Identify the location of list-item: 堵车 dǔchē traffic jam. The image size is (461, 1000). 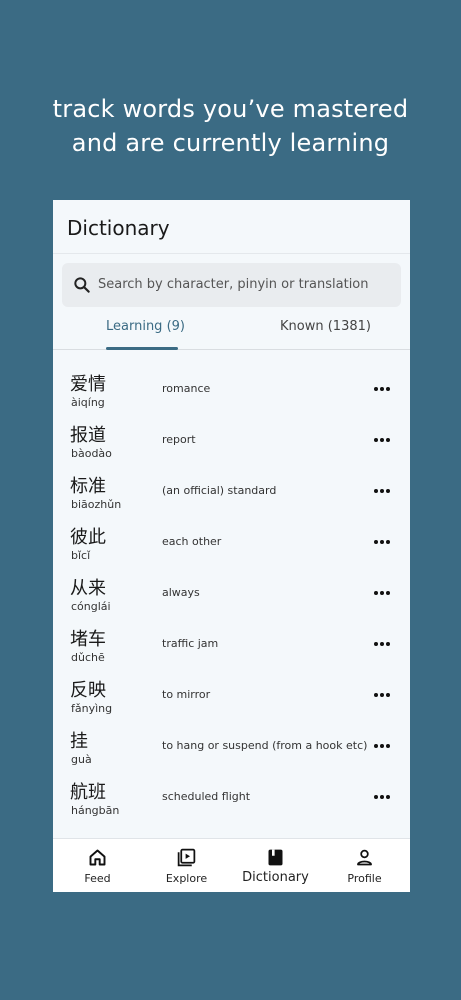
(231, 644).